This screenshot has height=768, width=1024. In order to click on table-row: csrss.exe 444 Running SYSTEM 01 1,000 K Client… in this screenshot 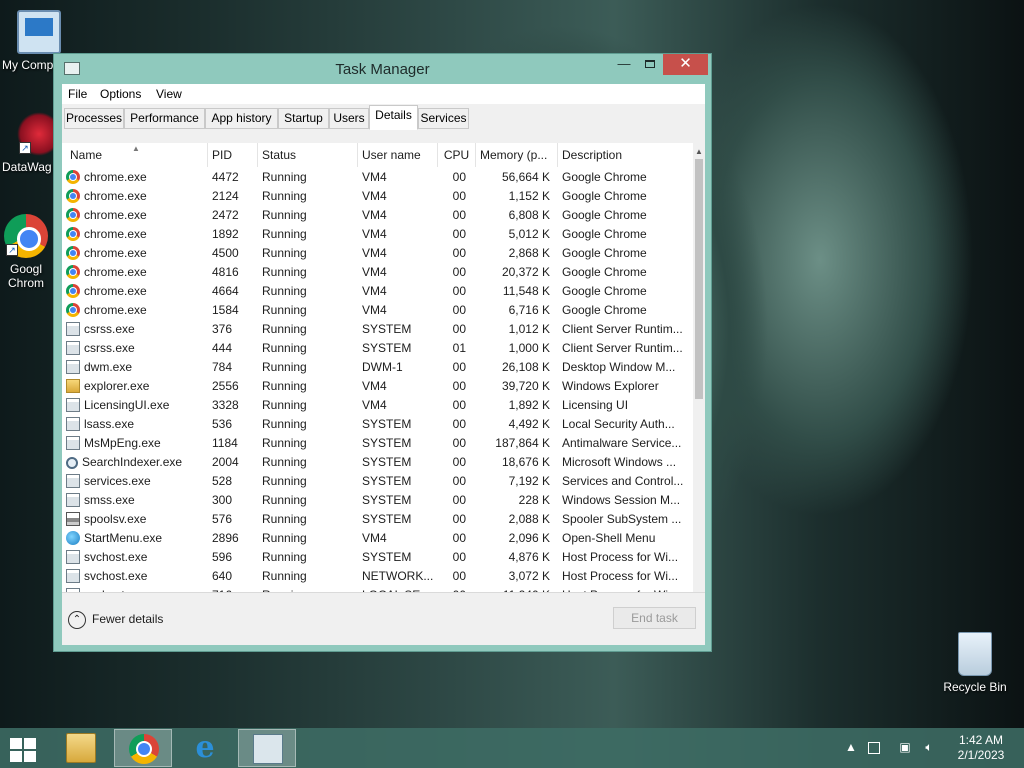, I will do `click(377, 348)`.